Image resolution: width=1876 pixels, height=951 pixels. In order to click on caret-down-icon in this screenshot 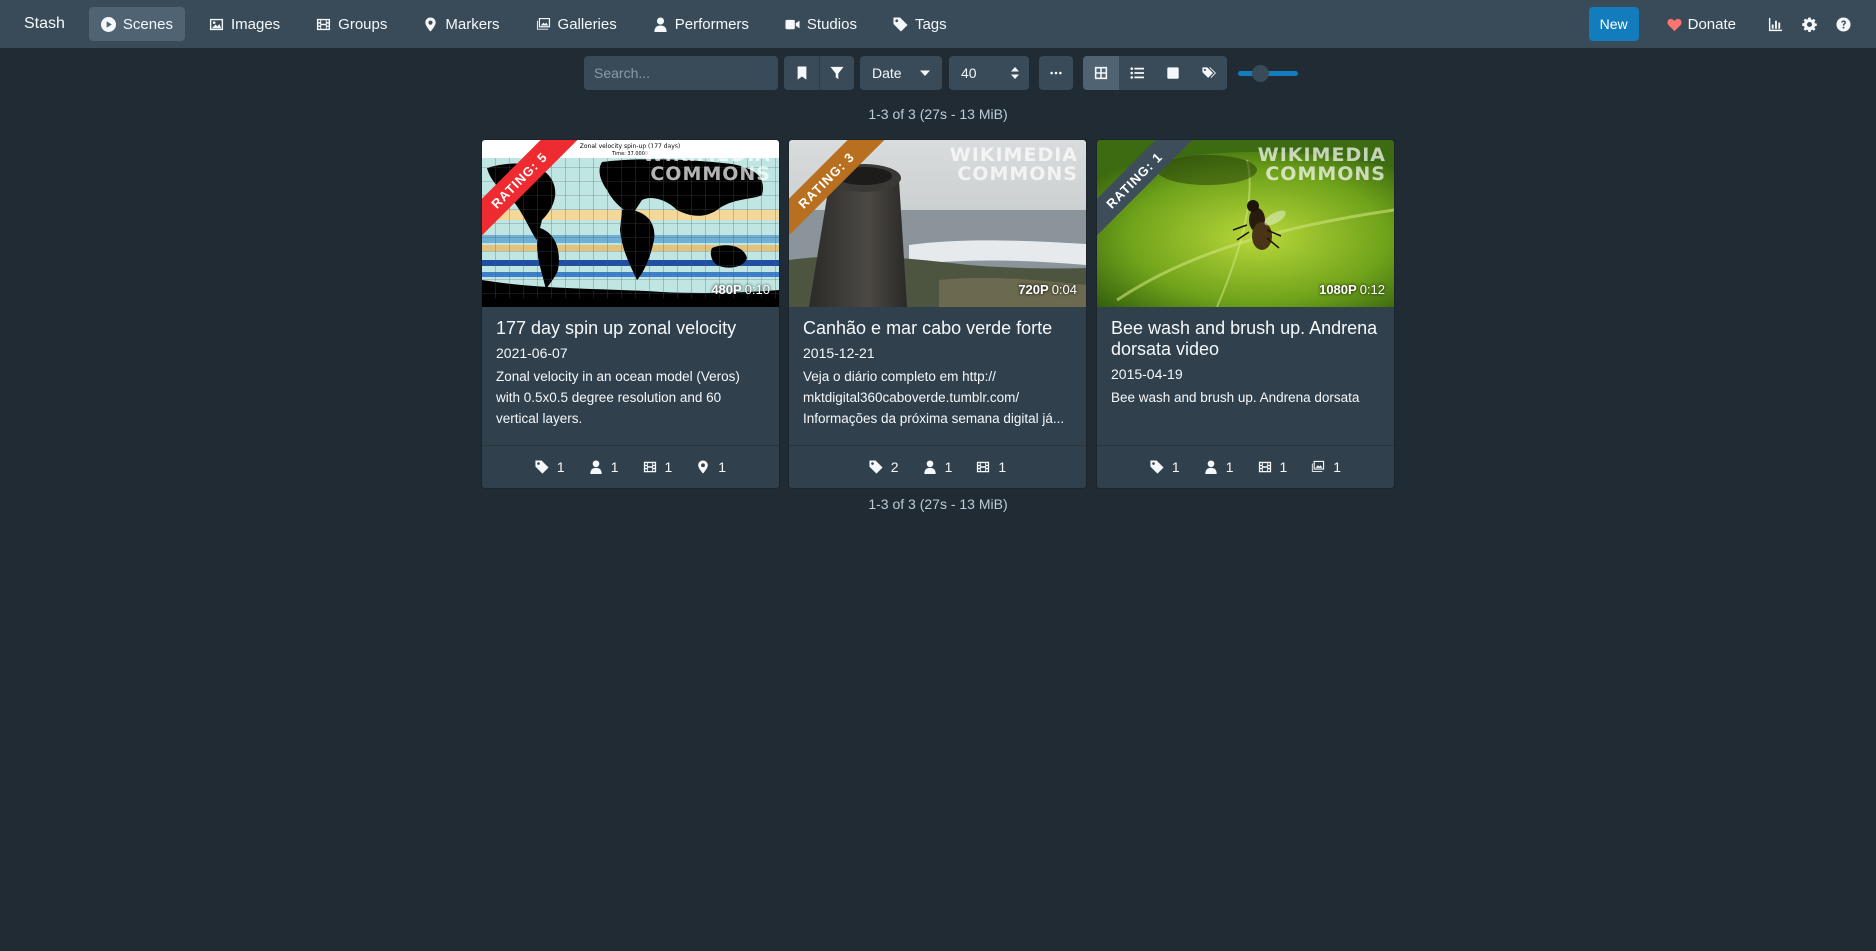, I will do `click(925, 73)`.